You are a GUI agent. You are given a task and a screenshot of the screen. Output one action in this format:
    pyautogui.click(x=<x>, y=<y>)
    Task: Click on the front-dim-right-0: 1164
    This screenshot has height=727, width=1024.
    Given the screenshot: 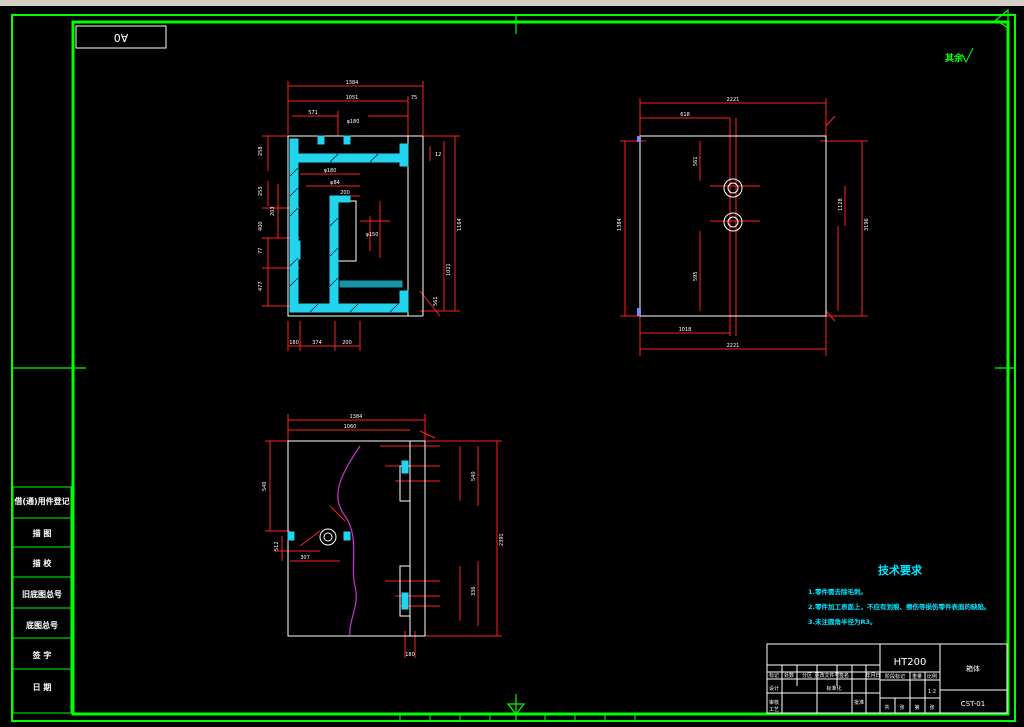 What is the action you would take?
    pyautogui.click(x=460, y=224)
    